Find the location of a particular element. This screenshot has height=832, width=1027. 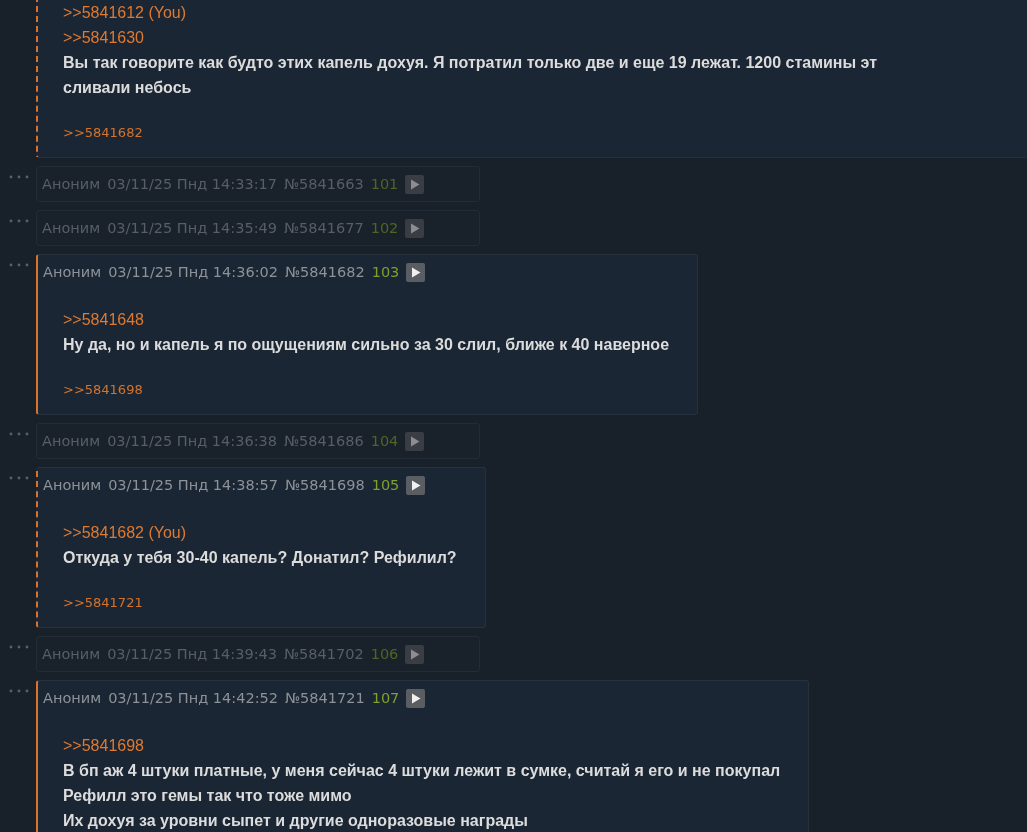

post-date: 03/11/25 Пнд 14:35:49 is located at coordinates (192, 228).